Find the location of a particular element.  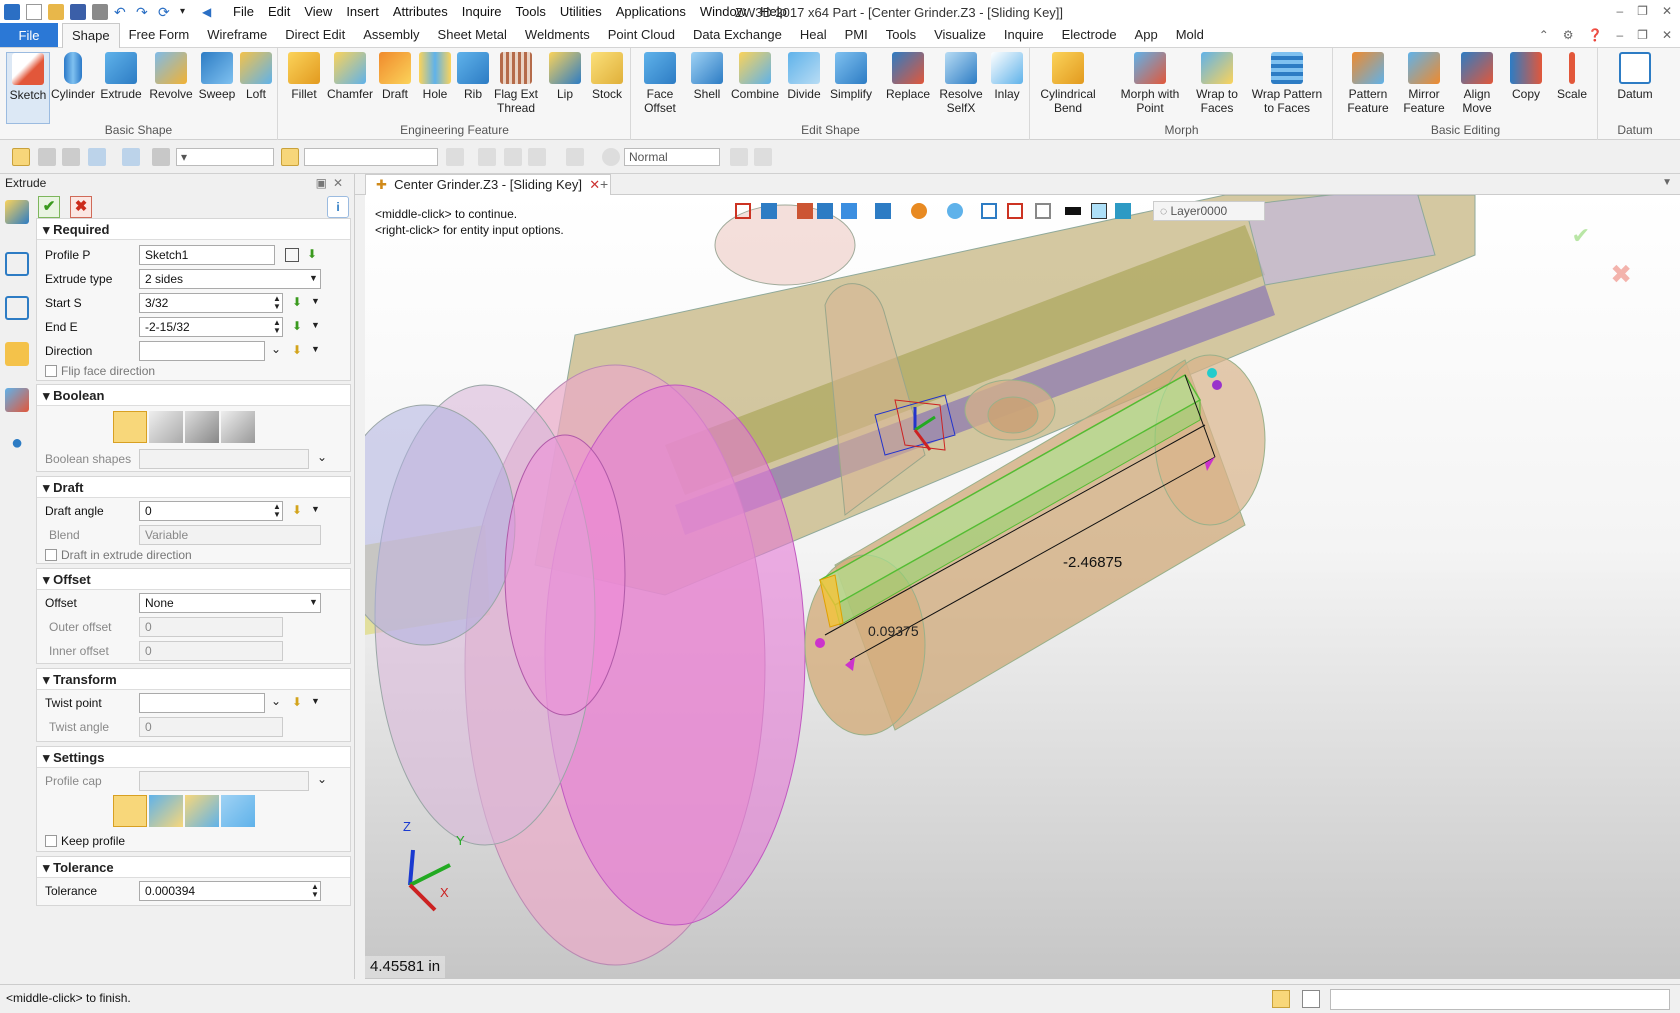

boolean-add-icon is located at coordinates (166, 427).